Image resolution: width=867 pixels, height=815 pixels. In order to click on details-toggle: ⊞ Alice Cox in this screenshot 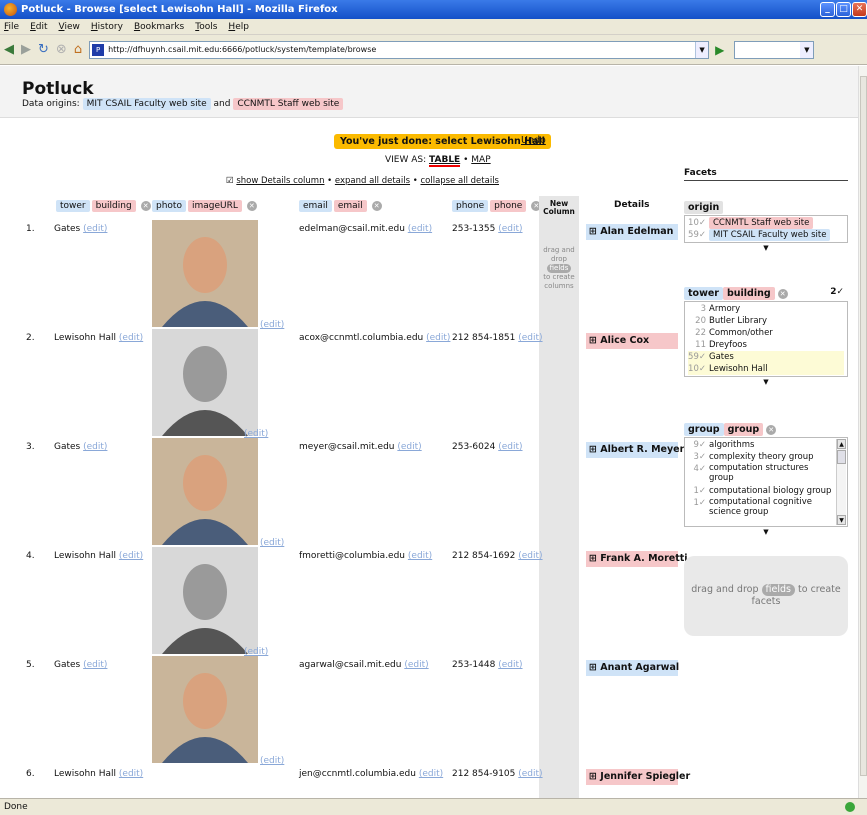, I will do `click(632, 341)`.